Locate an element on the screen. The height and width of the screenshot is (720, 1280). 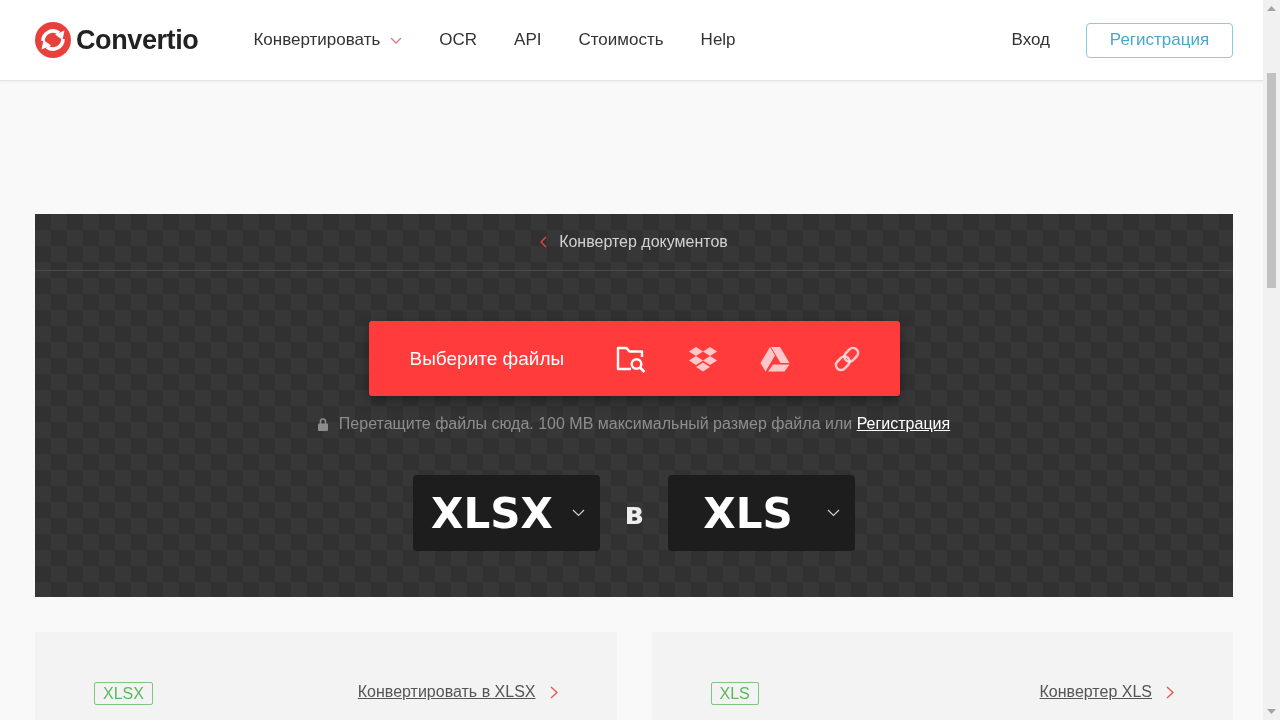
breadcrumb-link: Конвертер документов is located at coordinates (634, 242).